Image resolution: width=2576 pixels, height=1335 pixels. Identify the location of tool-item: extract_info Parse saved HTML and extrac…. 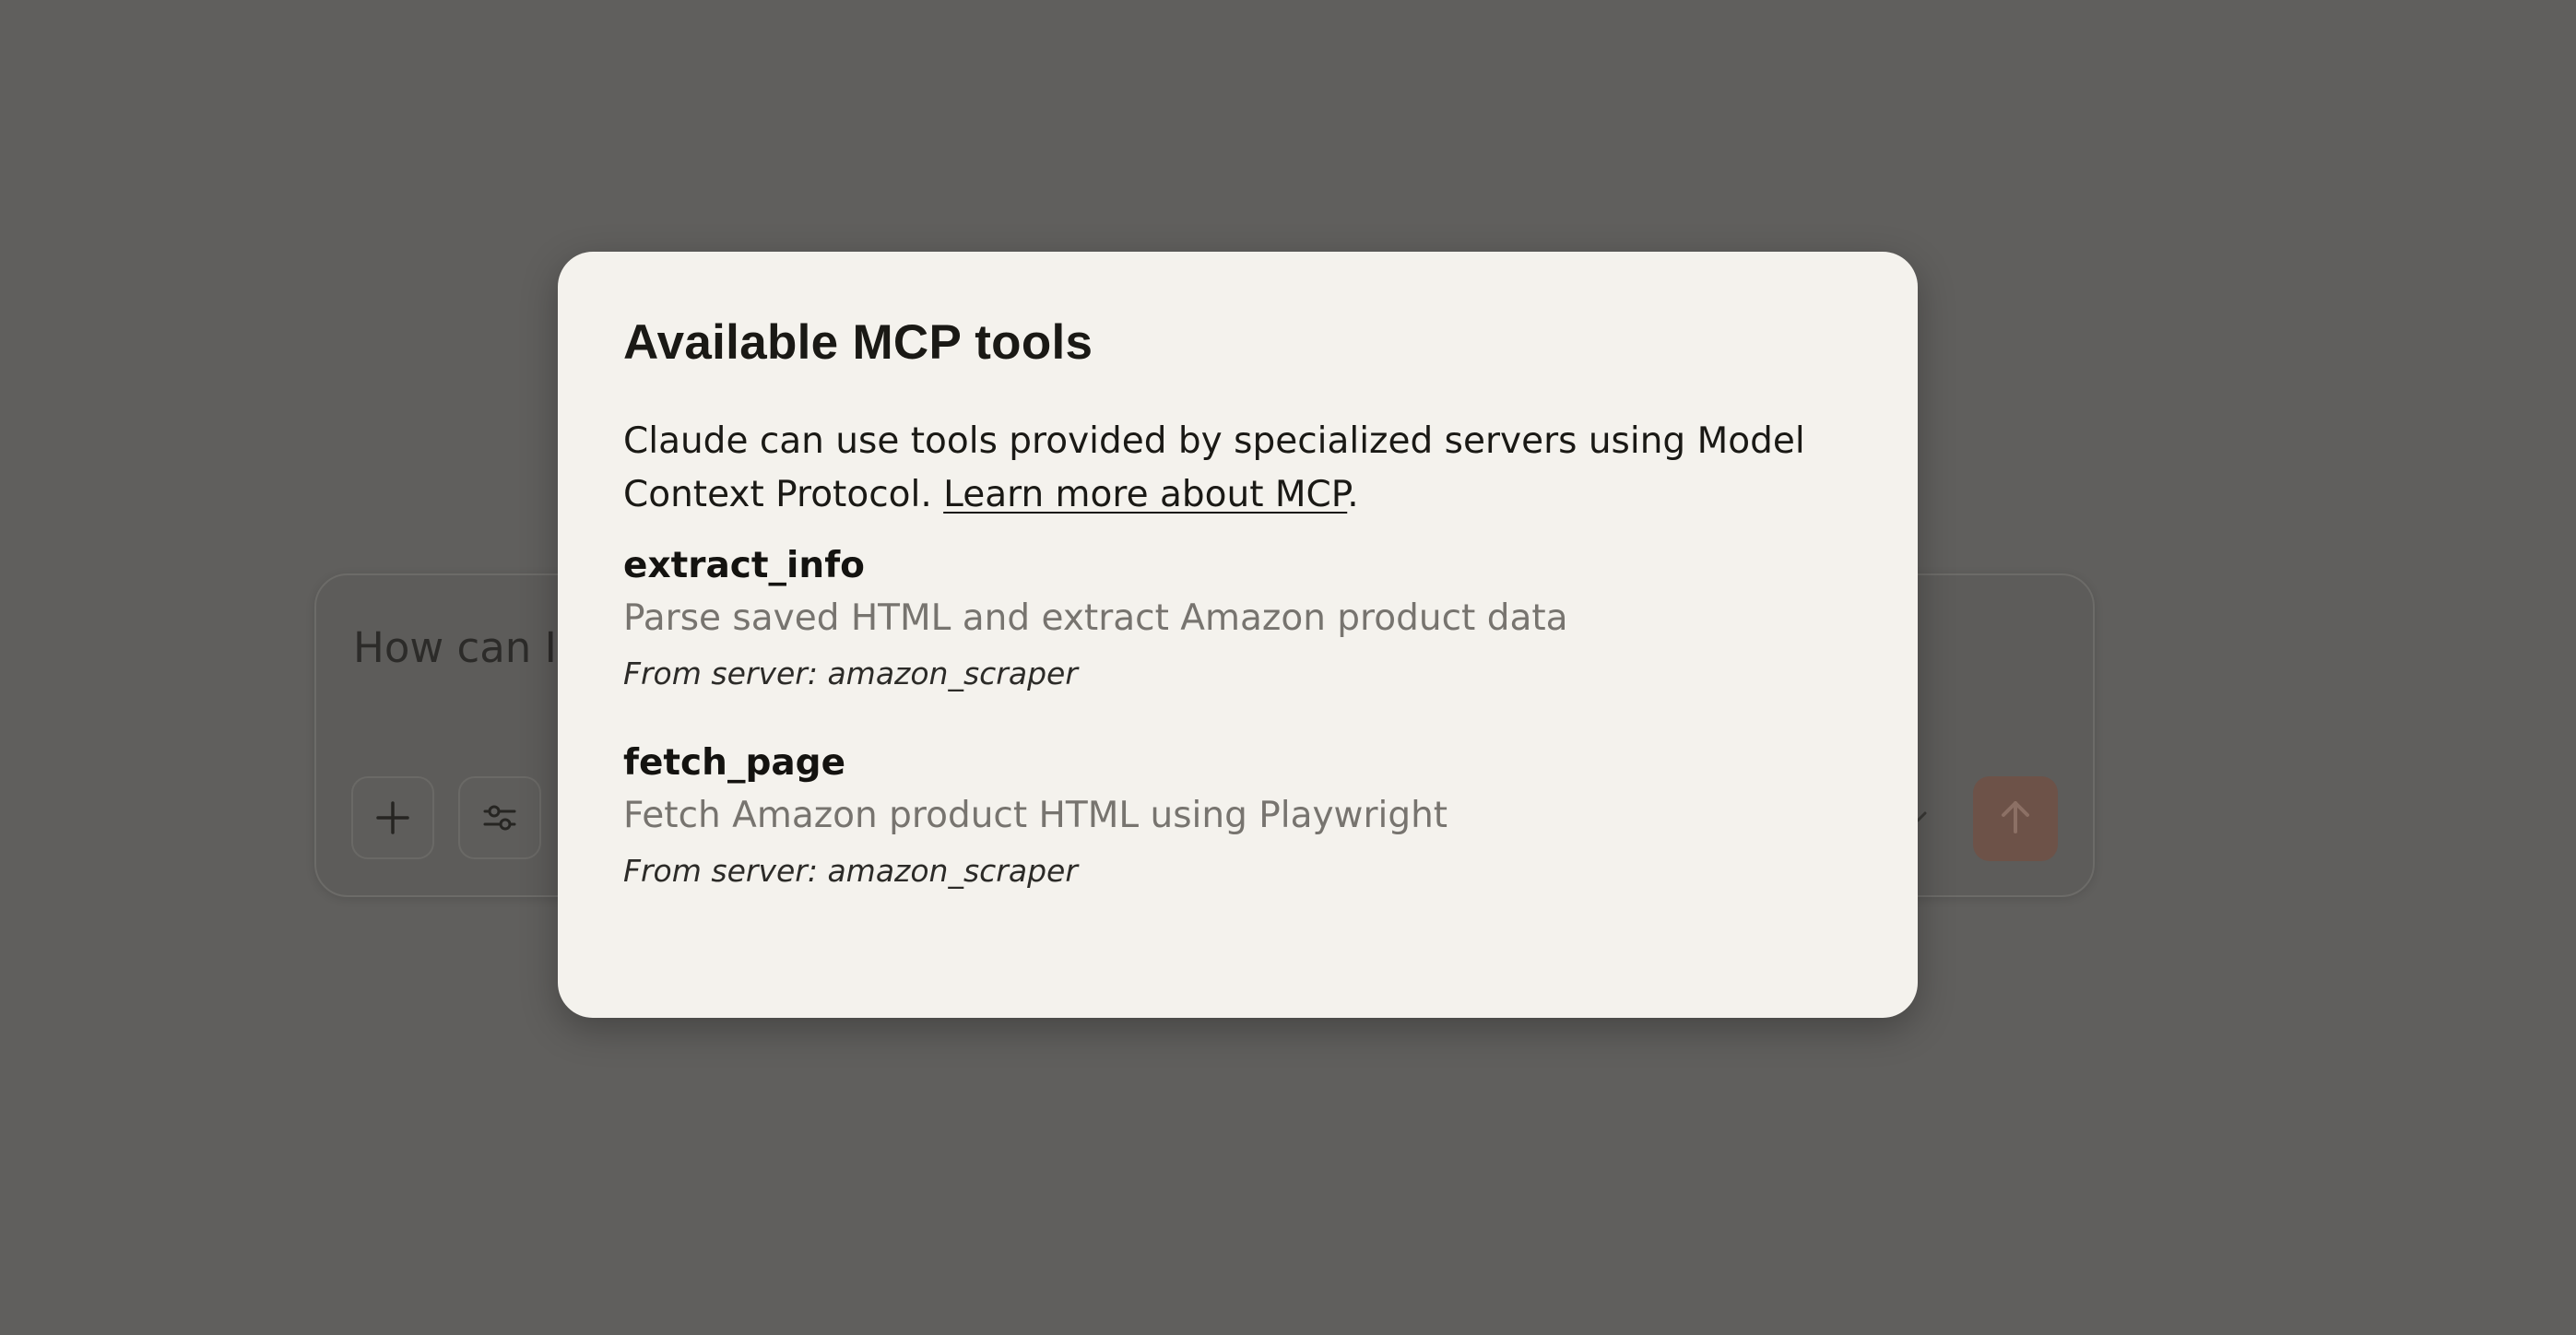
(1237, 619).